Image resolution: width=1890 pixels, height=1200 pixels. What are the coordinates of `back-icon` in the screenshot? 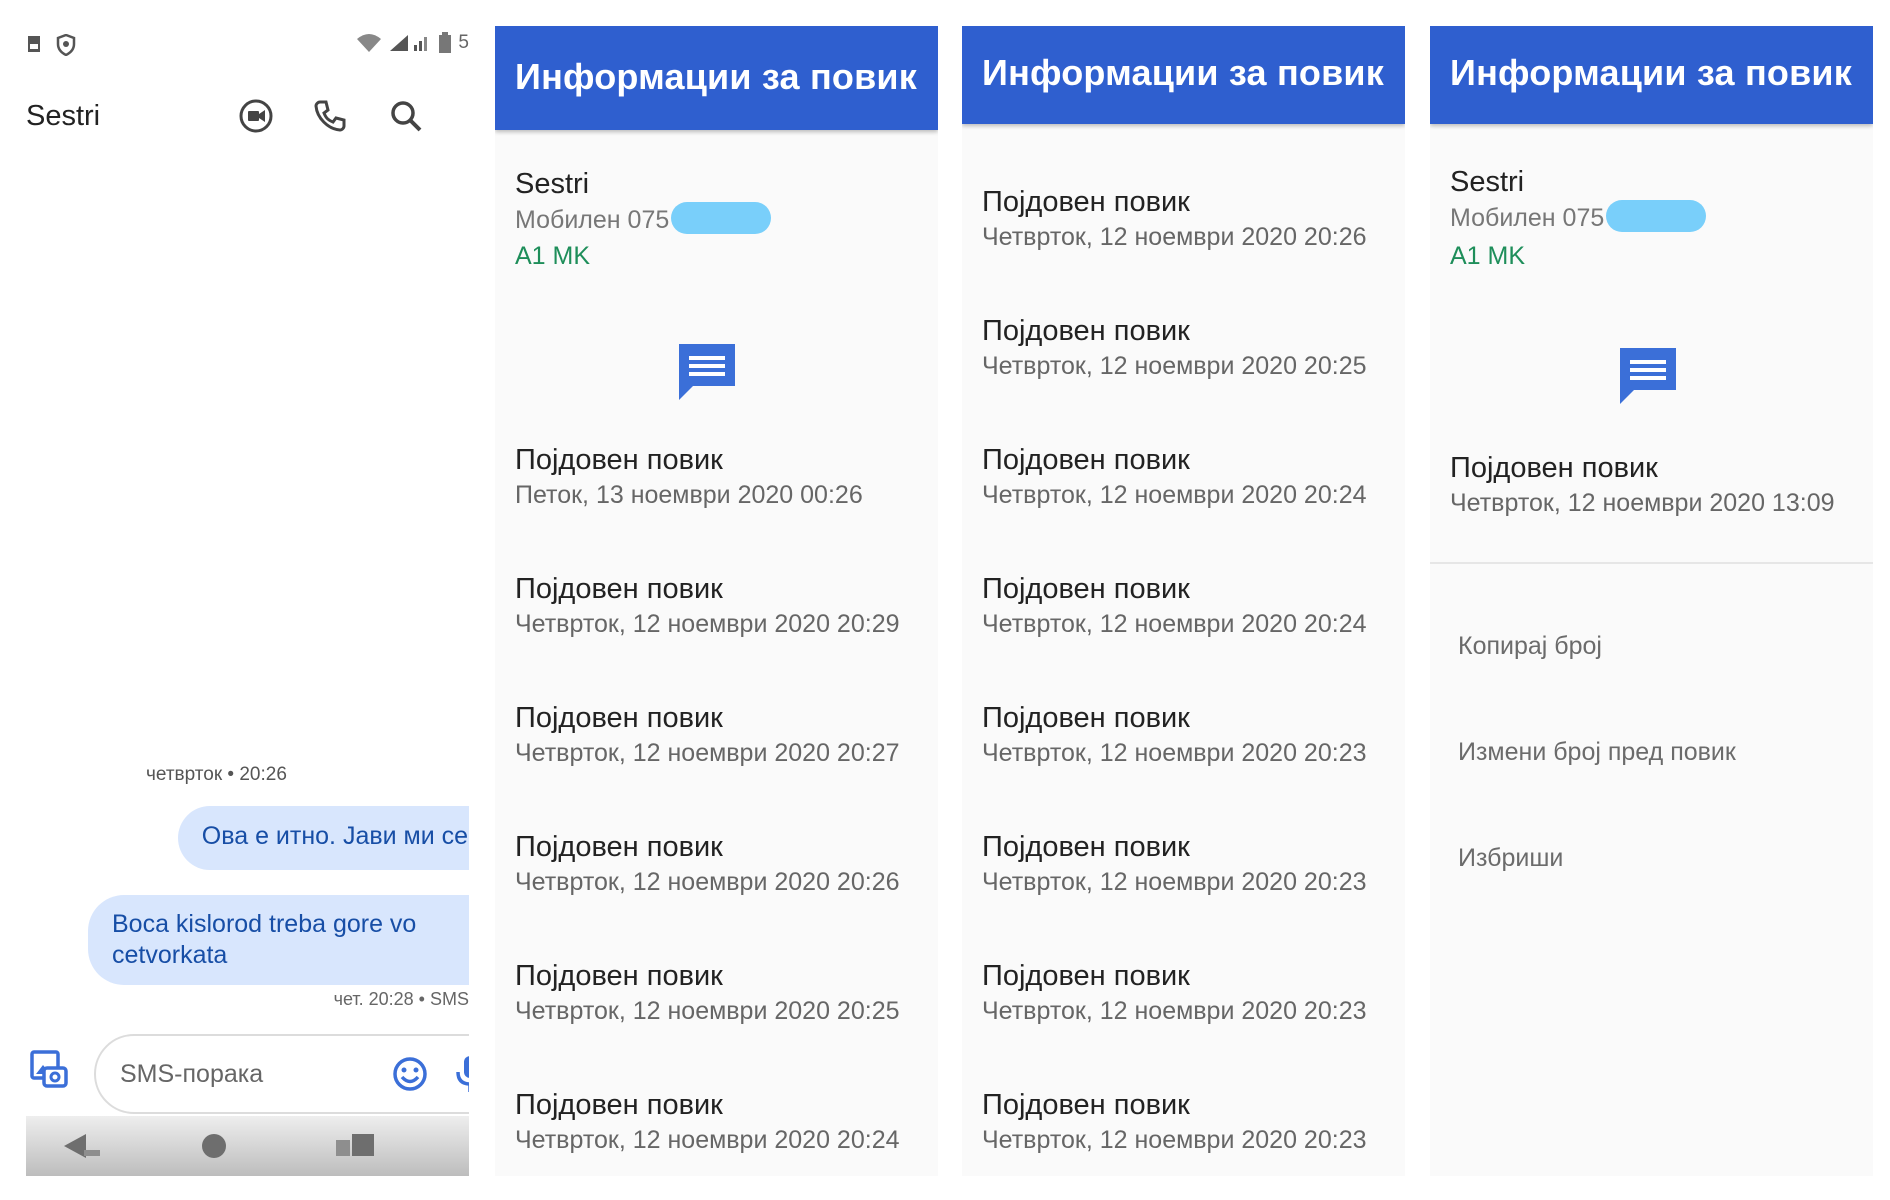 It's located at (83, 1146).